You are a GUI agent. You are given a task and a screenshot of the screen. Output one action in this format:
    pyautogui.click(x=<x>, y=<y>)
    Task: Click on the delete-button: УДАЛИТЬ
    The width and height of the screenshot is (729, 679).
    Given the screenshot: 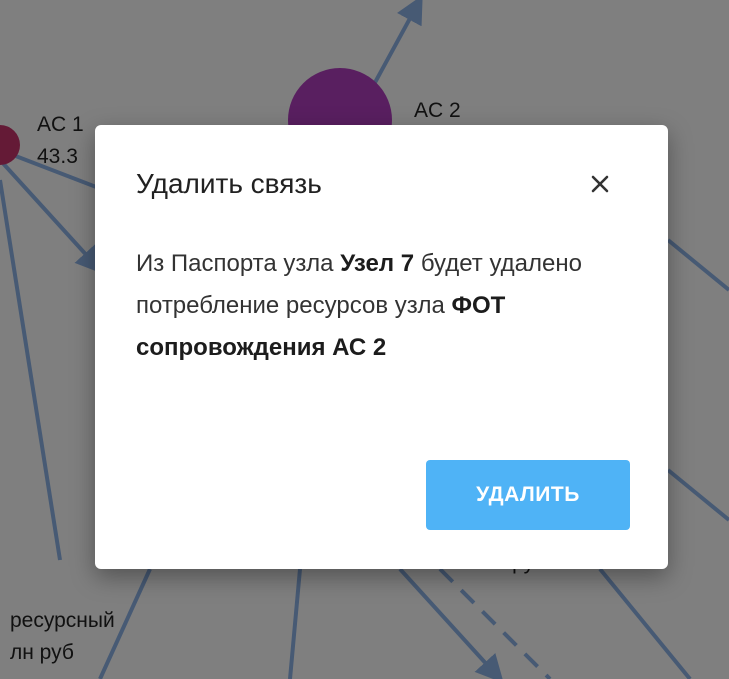 What is the action you would take?
    pyautogui.click(x=528, y=495)
    